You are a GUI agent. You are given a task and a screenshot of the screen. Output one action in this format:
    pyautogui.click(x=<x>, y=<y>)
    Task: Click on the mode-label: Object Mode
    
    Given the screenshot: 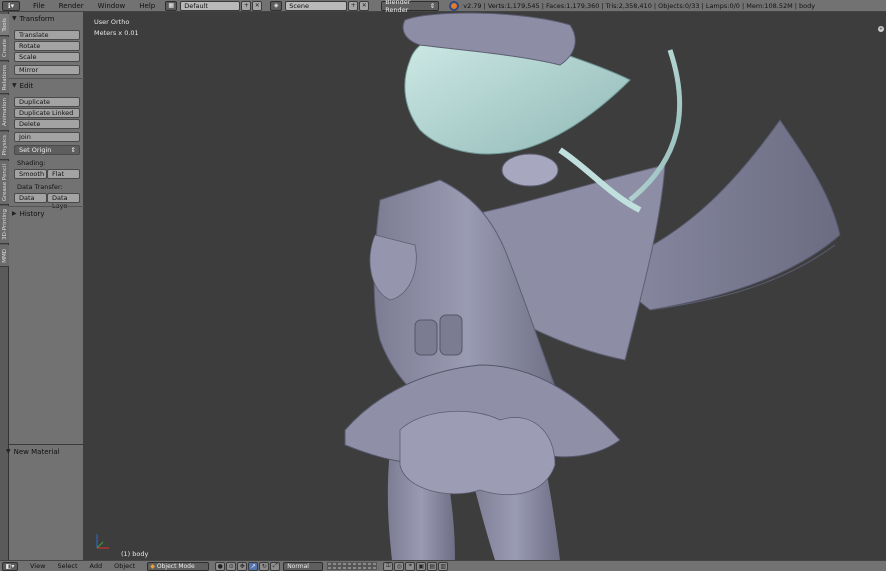 What is the action you would take?
    pyautogui.click(x=175, y=566)
    